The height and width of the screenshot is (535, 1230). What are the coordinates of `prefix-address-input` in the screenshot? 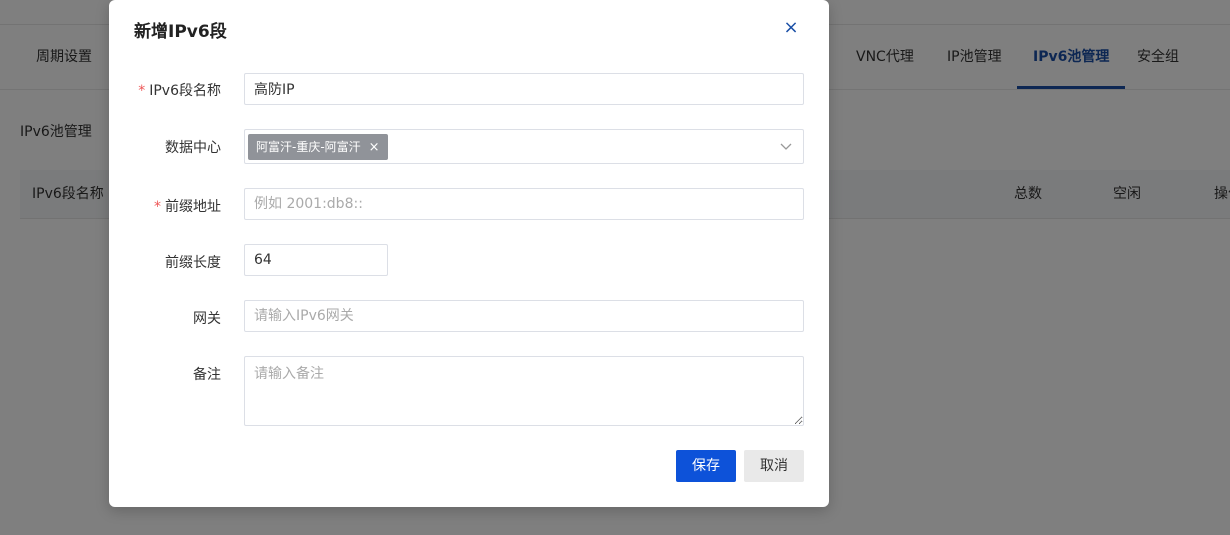 It's located at (524, 204).